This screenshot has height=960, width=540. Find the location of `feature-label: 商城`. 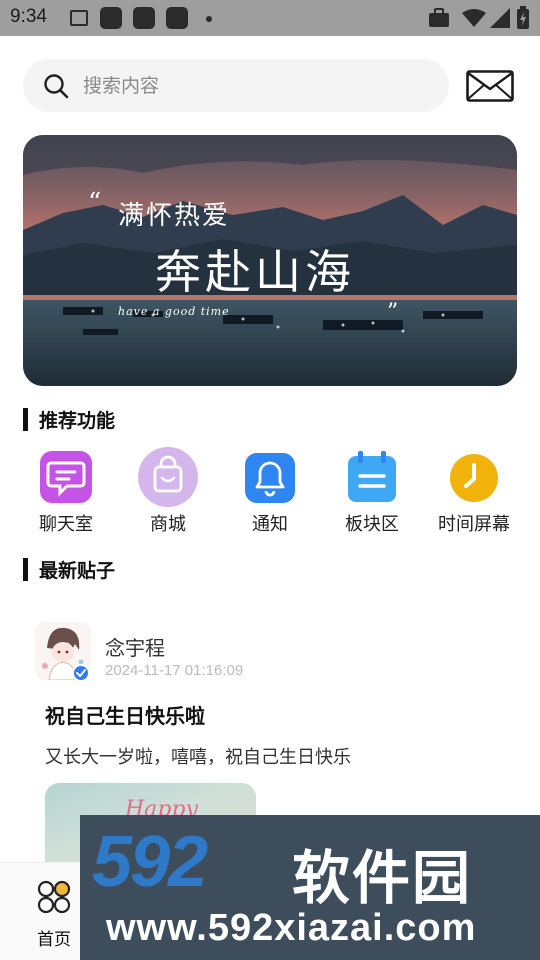

feature-label: 商城 is located at coordinates (168, 524).